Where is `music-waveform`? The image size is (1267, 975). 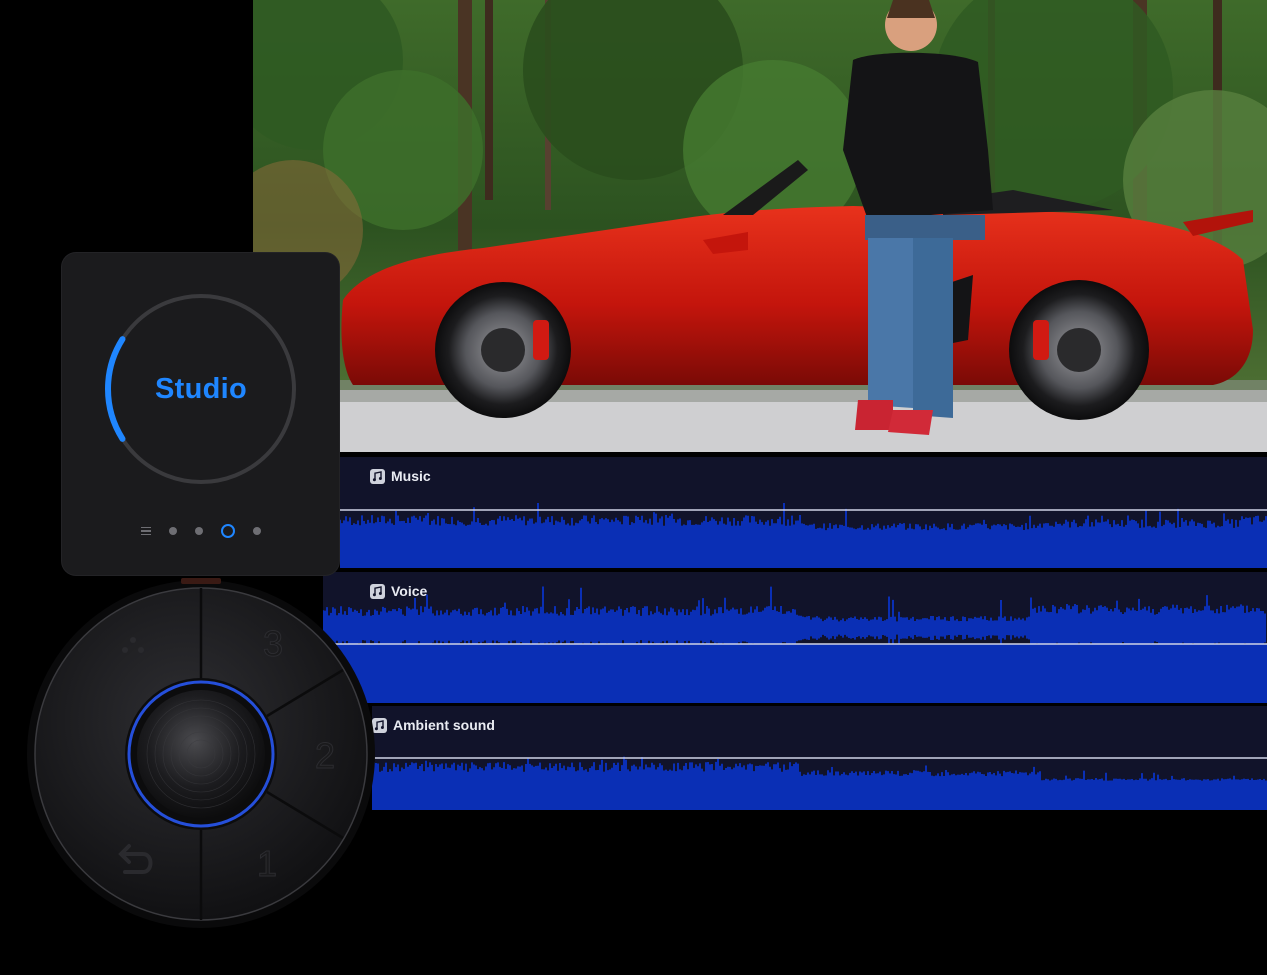
music-waveform is located at coordinates (803, 535).